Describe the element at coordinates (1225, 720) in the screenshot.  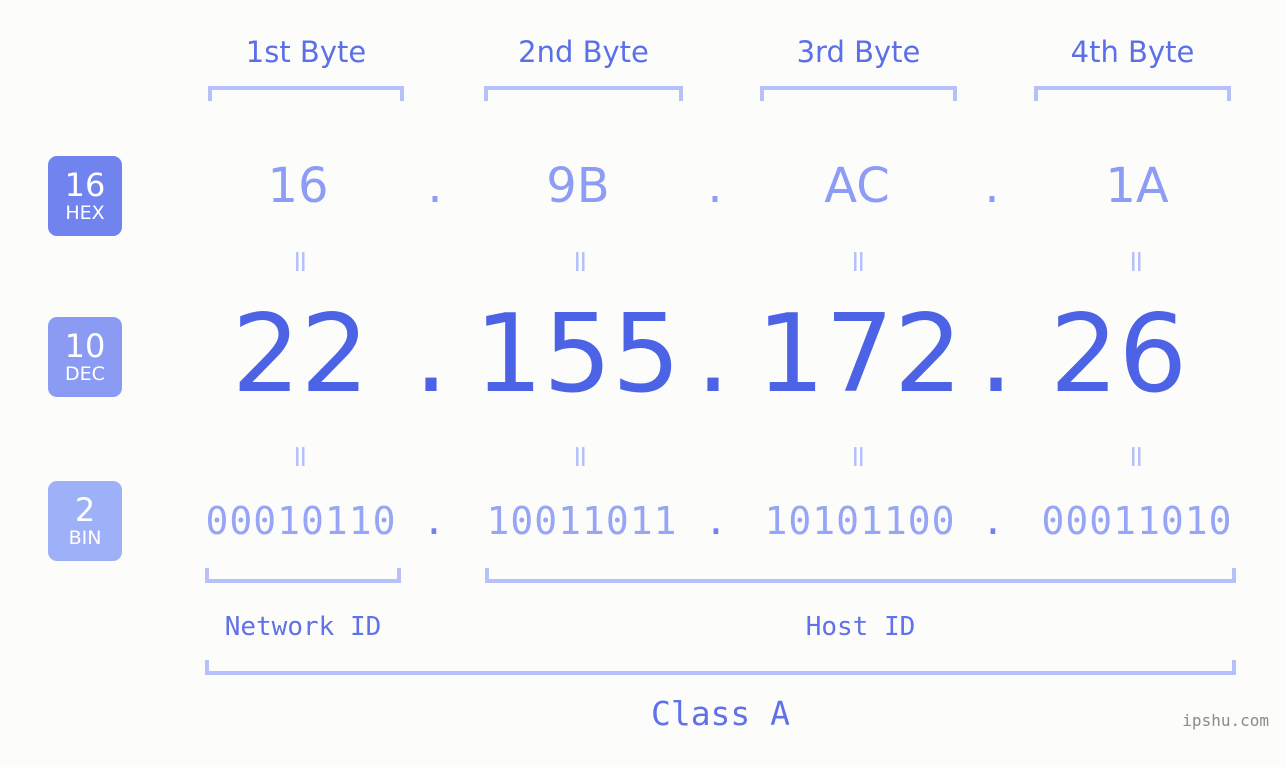
I see `watermark: ipshu.com` at that location.